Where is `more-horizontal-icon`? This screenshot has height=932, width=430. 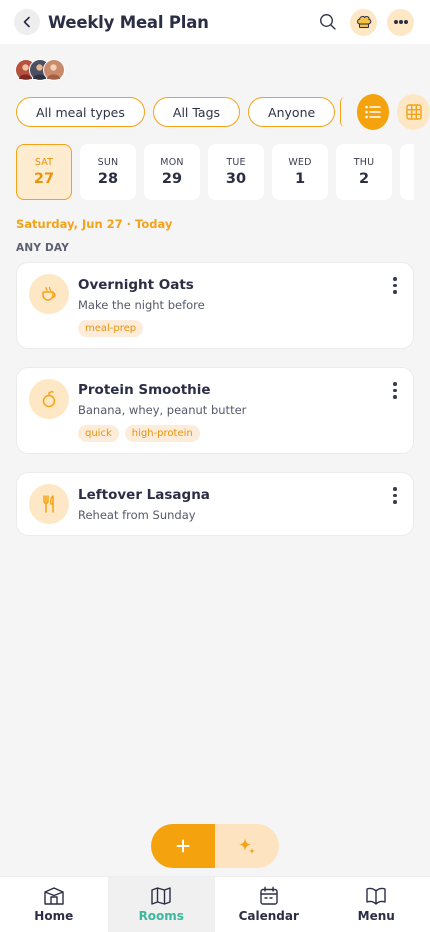
more-horizontal-icon is located at coordinates (400, 22).